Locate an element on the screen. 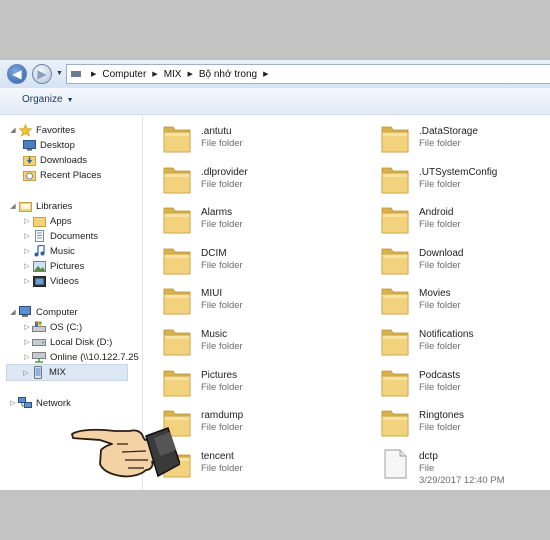 The width and height of the screenshot is (550, 540). address-bar: ◀ ▶ ▼ ▶ Computer ▶ MIX ▶ Bộ nhớ trong ▶ is located at coordinates (275, 74).